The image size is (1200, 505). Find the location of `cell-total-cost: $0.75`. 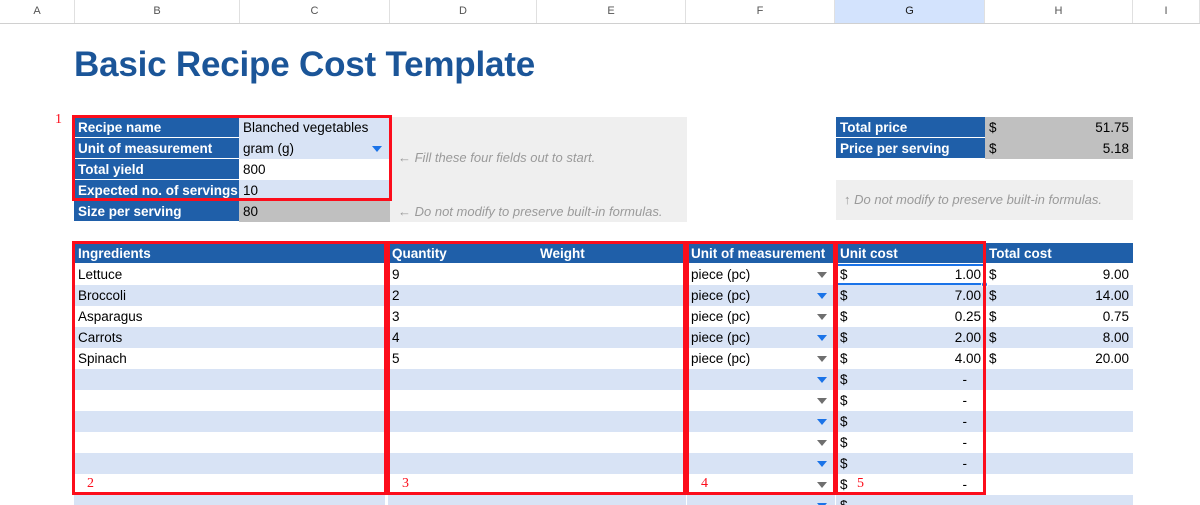

cell-total-cost: $0.75 is located at coordinates (1059, 316).